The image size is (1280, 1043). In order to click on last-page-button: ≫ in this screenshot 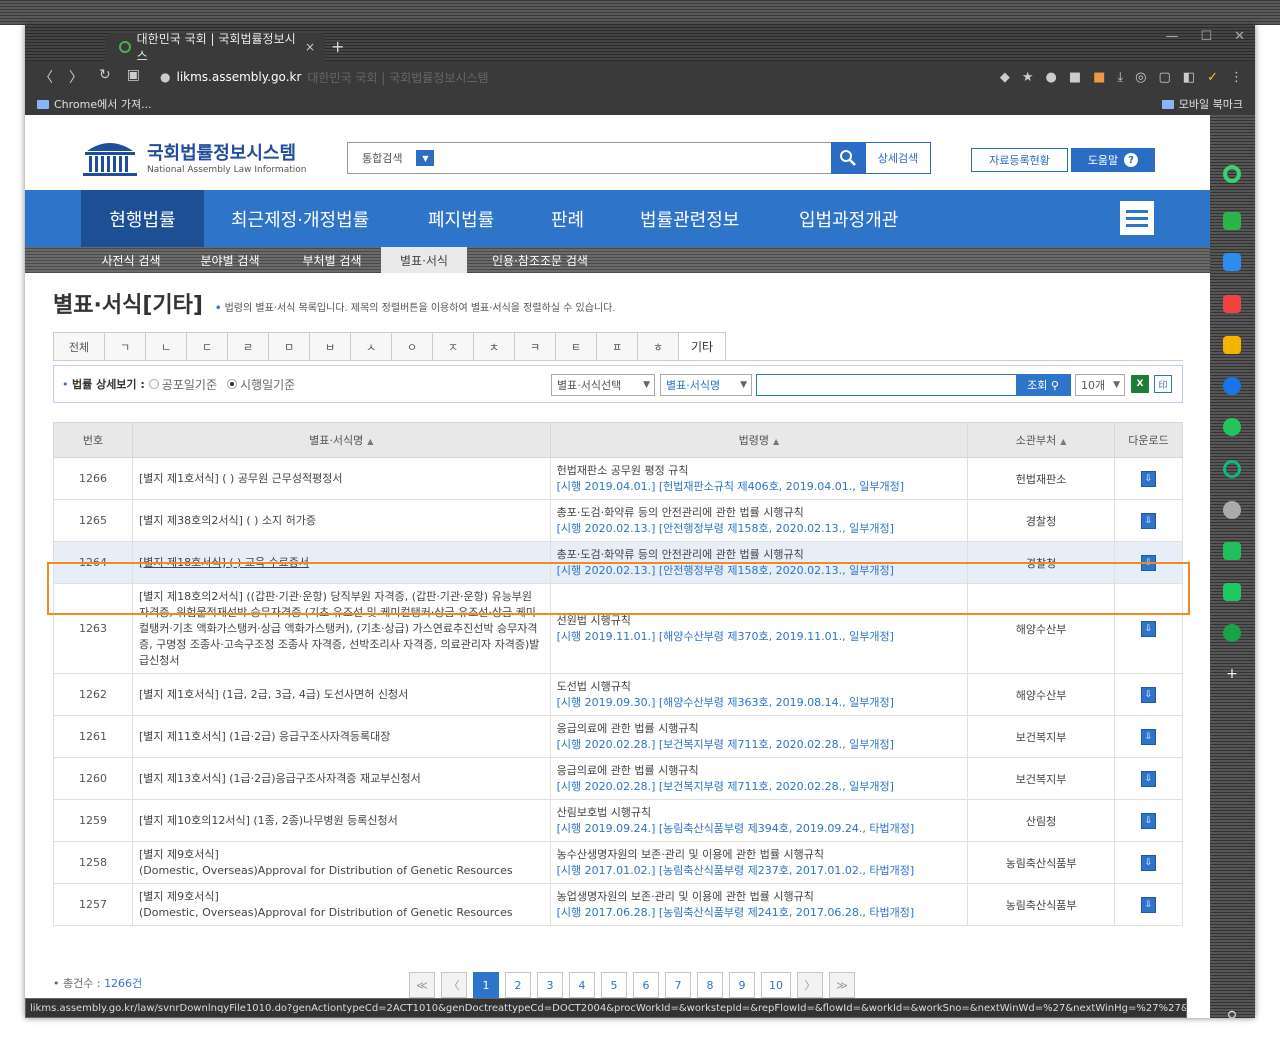, I will do `click(842, 985)`.